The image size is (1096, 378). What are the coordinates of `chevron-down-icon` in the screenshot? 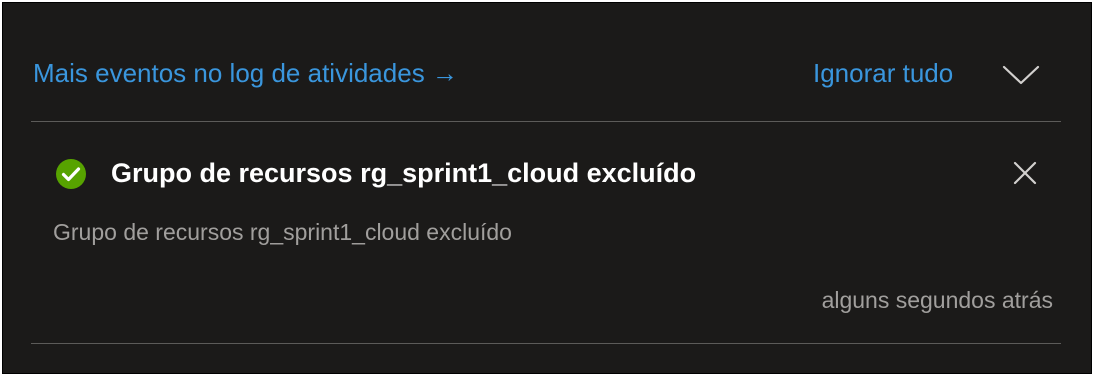 It's located at (1021, 74).